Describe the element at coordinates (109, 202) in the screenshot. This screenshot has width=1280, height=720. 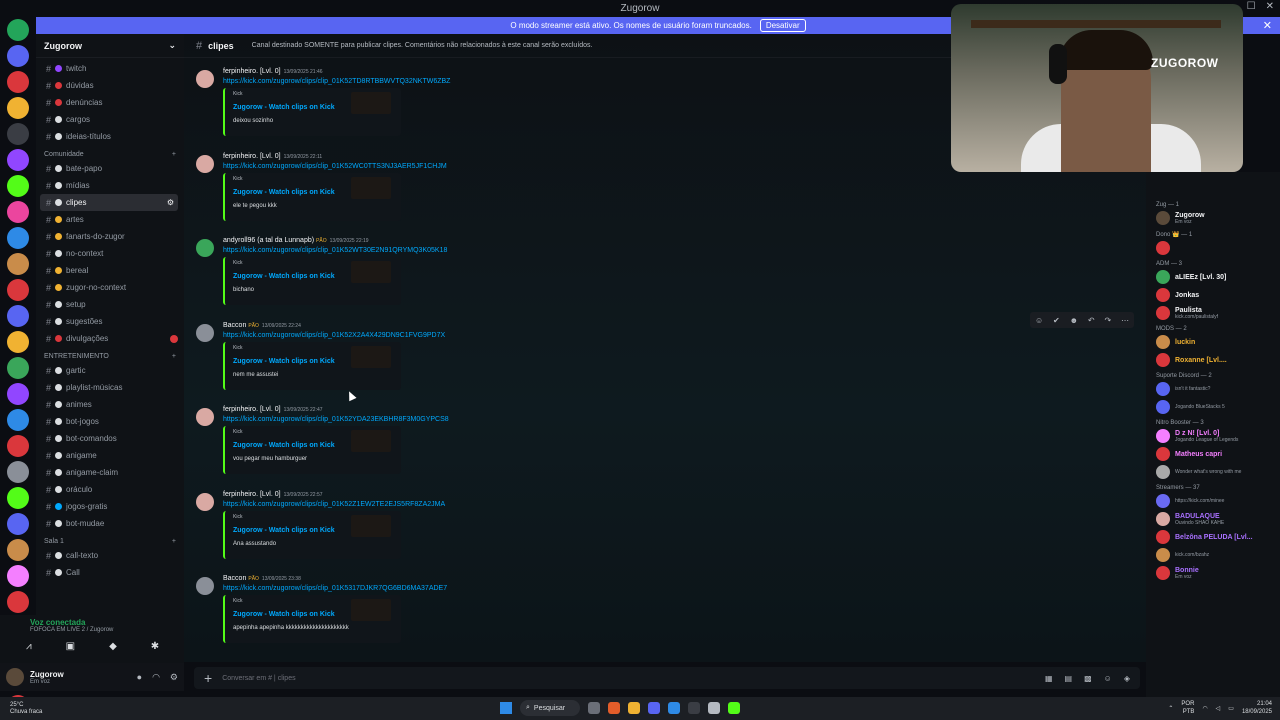
I see `channel-item-clipes: # clipes ⚙` at that location.